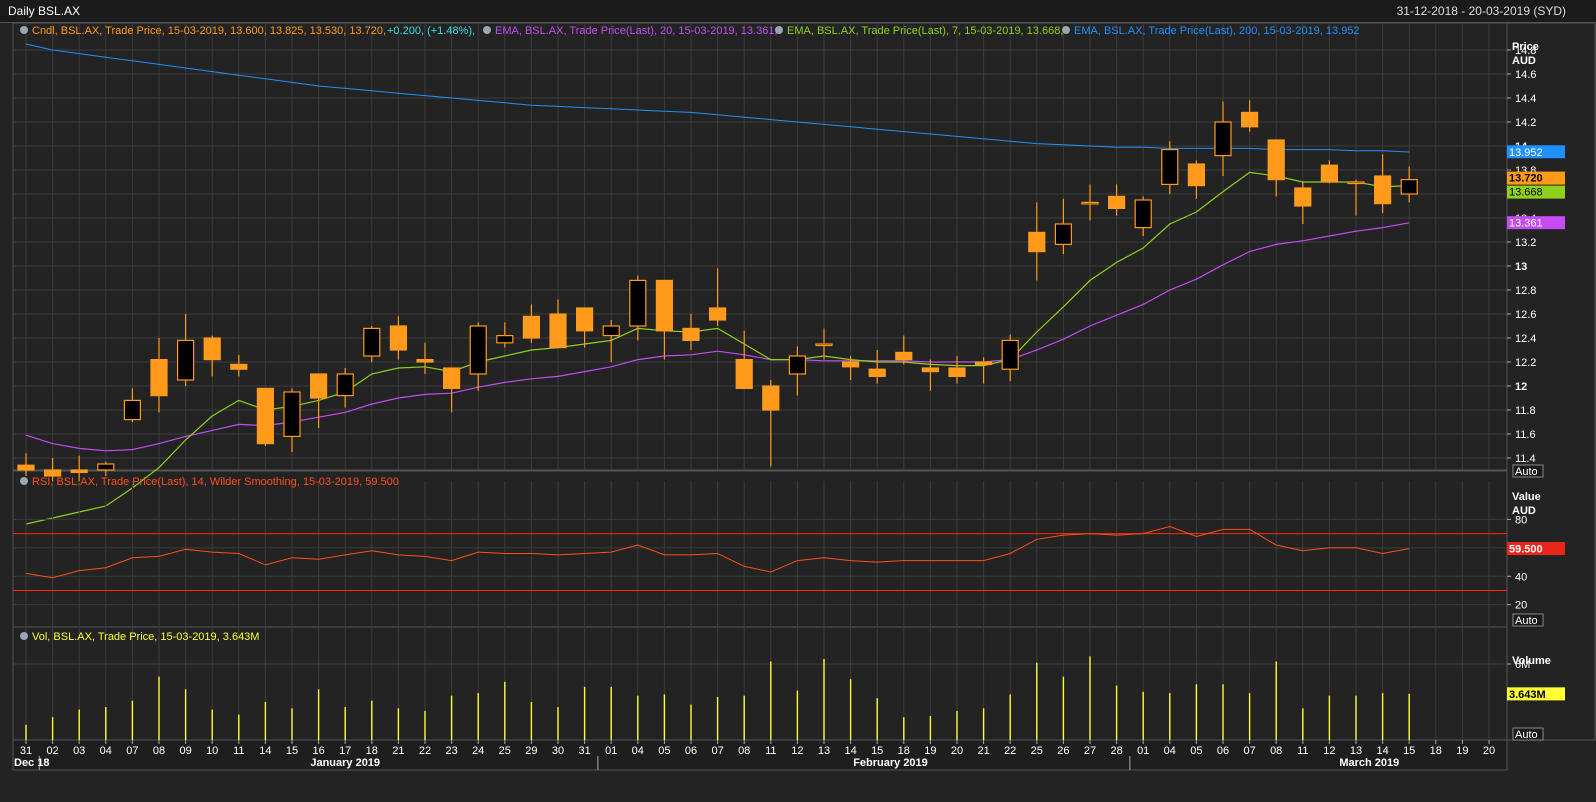  Describe the element at coordinates (1462, 751) in the screenshot. I see `time-tick-label: 19` at that location.